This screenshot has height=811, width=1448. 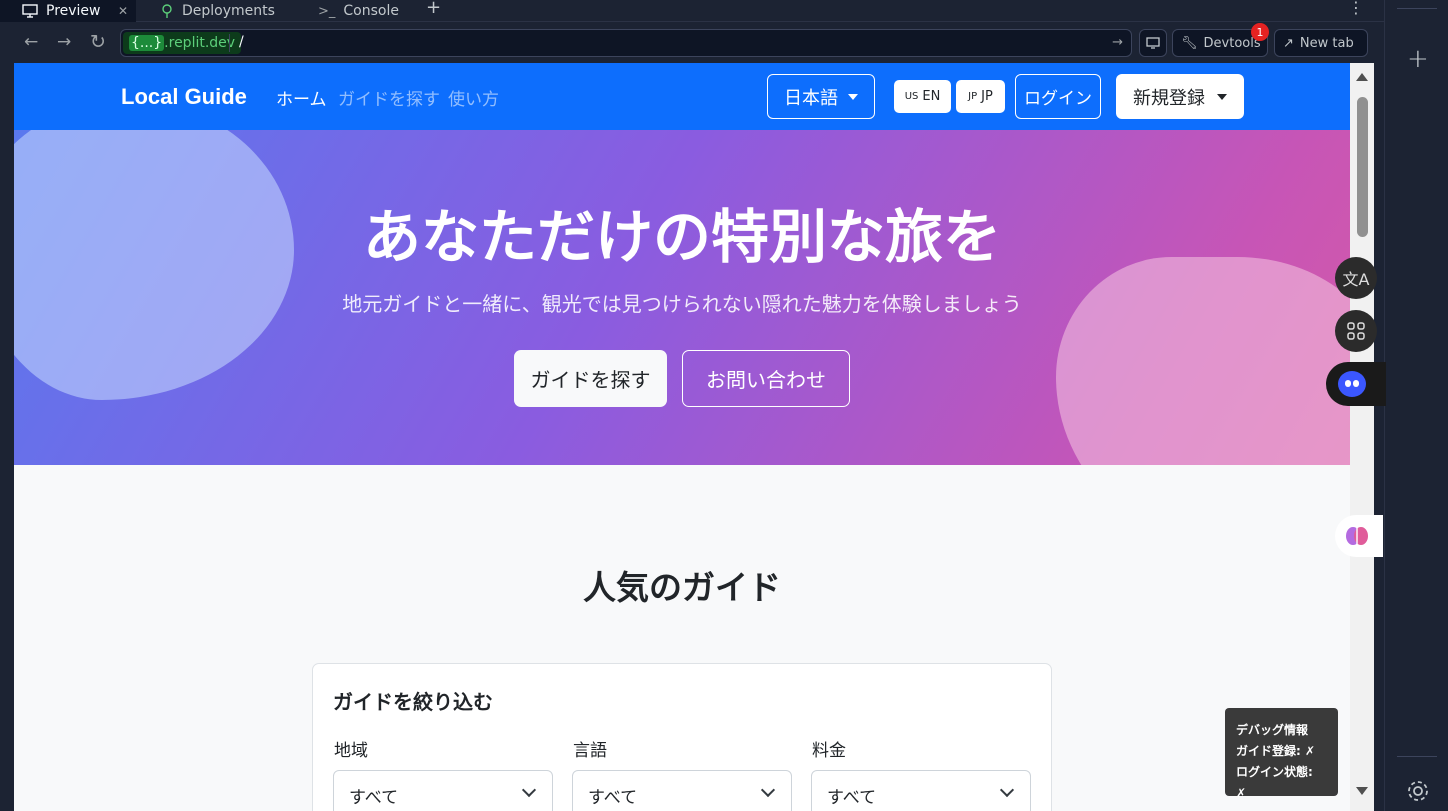 I want to click on back-icon: ←, so click(x=31, y=42).